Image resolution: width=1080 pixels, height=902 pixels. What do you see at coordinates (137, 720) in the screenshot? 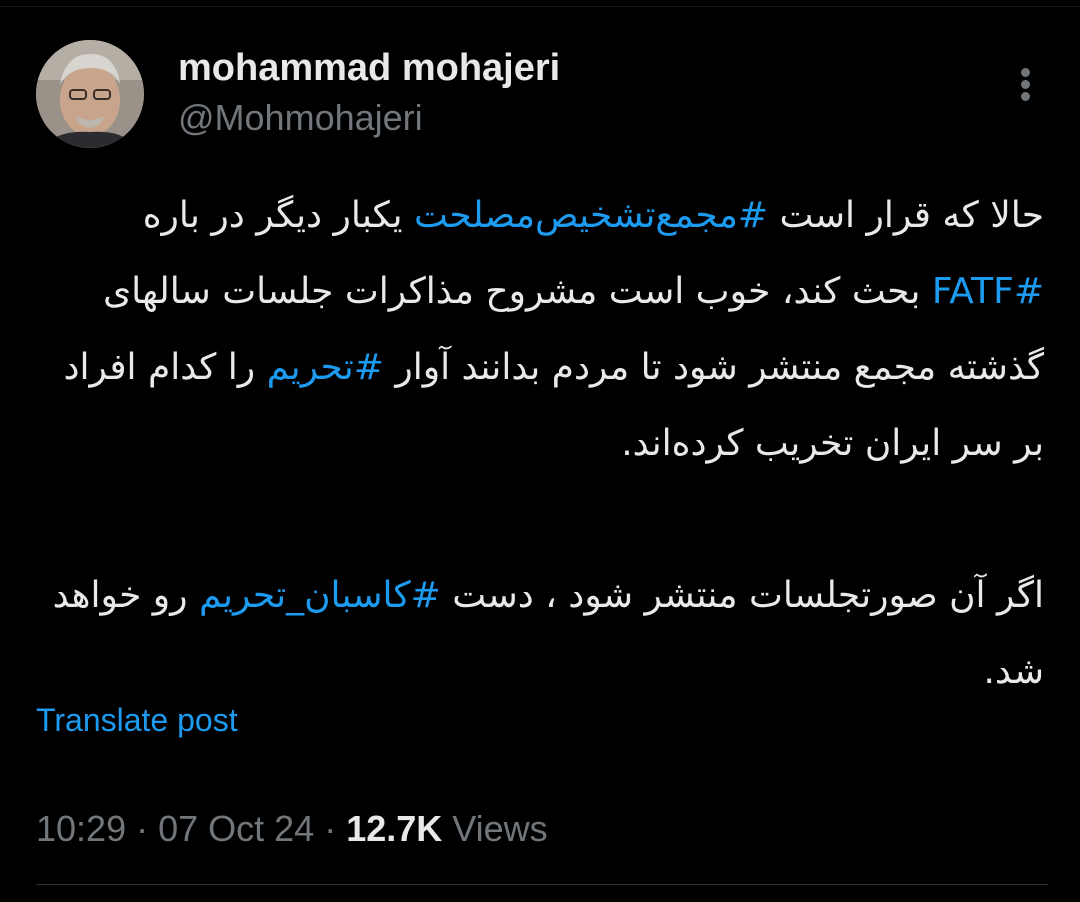
I see `translate-post-link: Translate post` at bounding box center [137, 720].